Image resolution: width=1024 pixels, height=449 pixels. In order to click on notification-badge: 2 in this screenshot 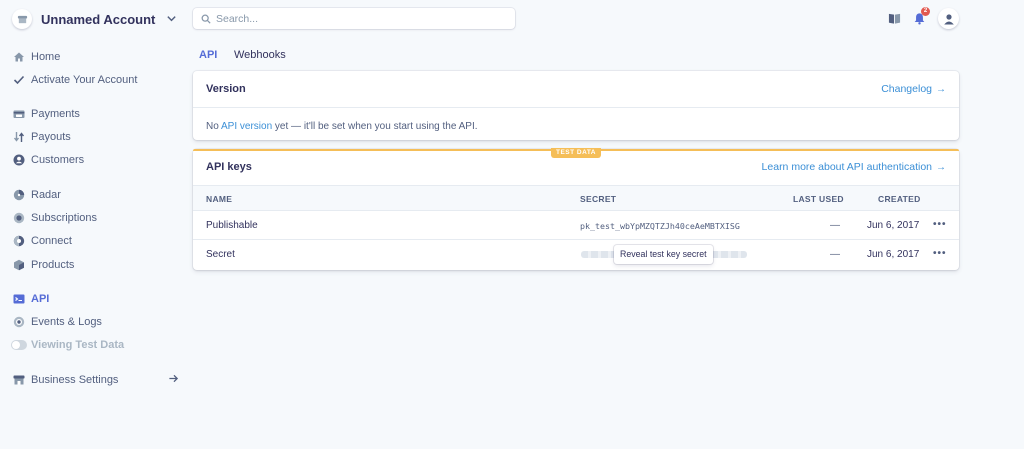, I will do `click(925, 11)`.